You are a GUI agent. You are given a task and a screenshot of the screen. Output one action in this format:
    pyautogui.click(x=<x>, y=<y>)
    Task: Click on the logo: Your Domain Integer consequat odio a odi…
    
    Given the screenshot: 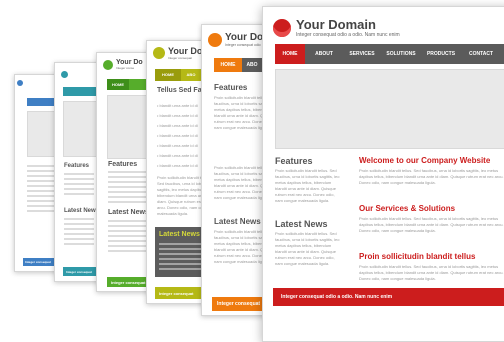 What is the action you would take?
    pyautogui.click(x=336, y=27)
    